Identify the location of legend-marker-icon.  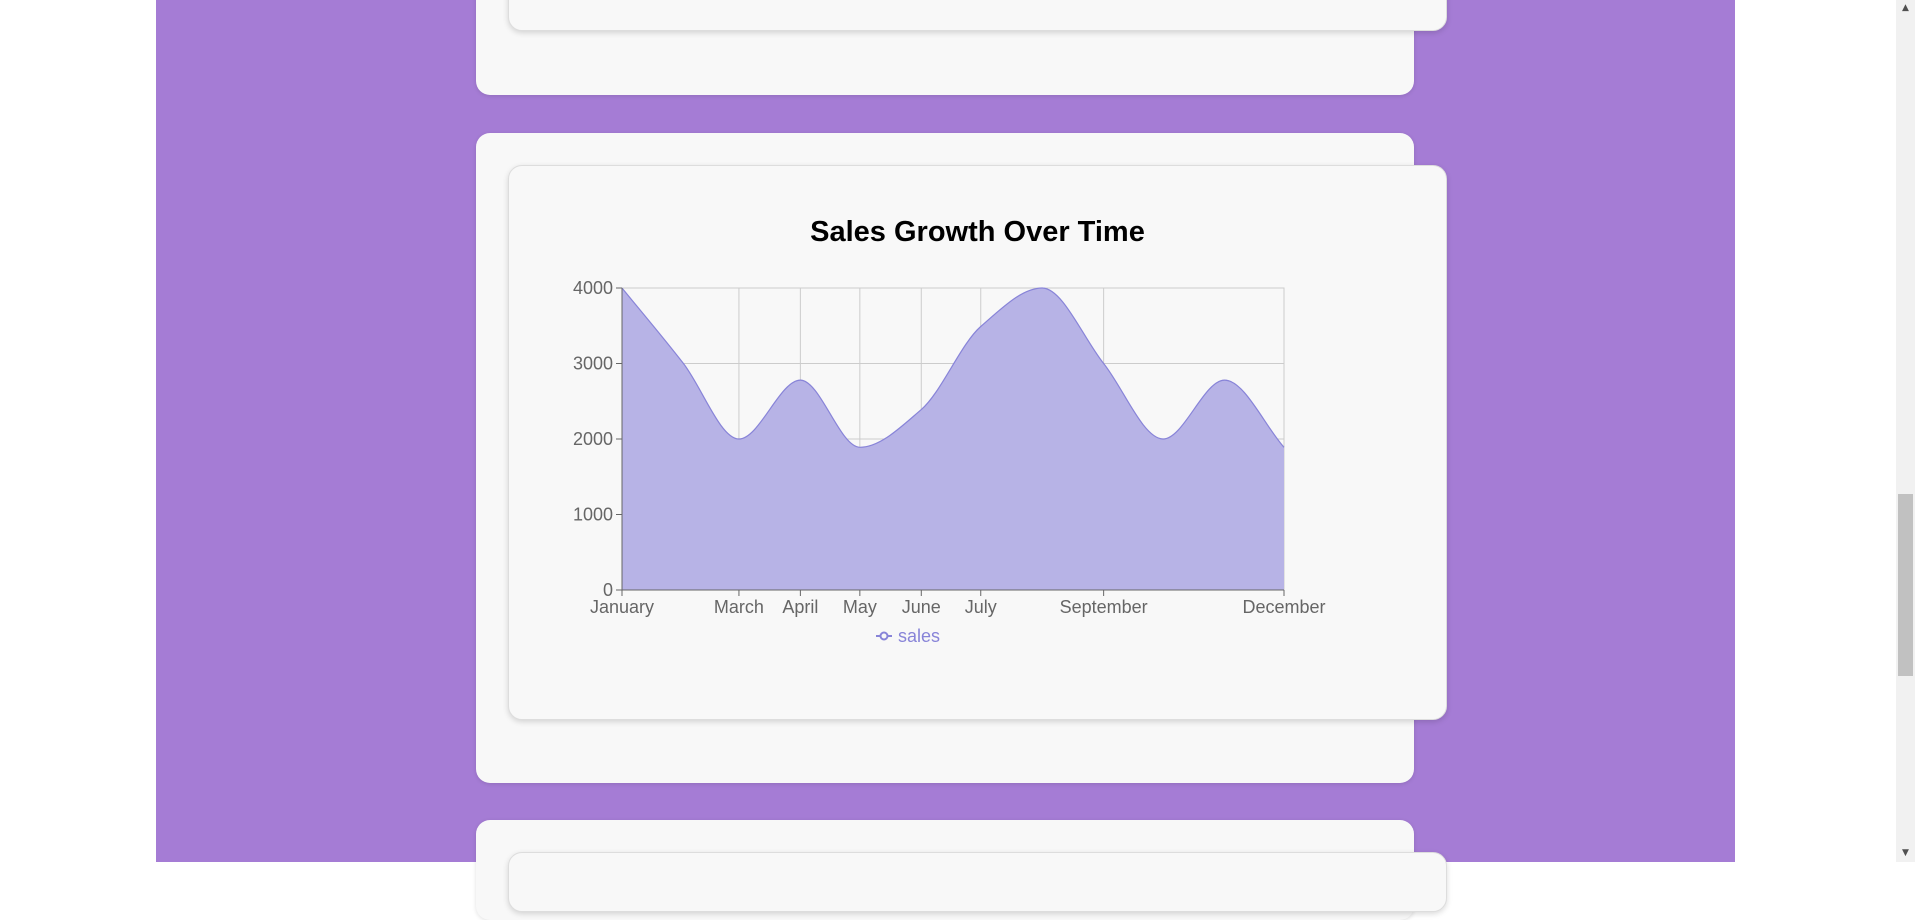
(884, 636).